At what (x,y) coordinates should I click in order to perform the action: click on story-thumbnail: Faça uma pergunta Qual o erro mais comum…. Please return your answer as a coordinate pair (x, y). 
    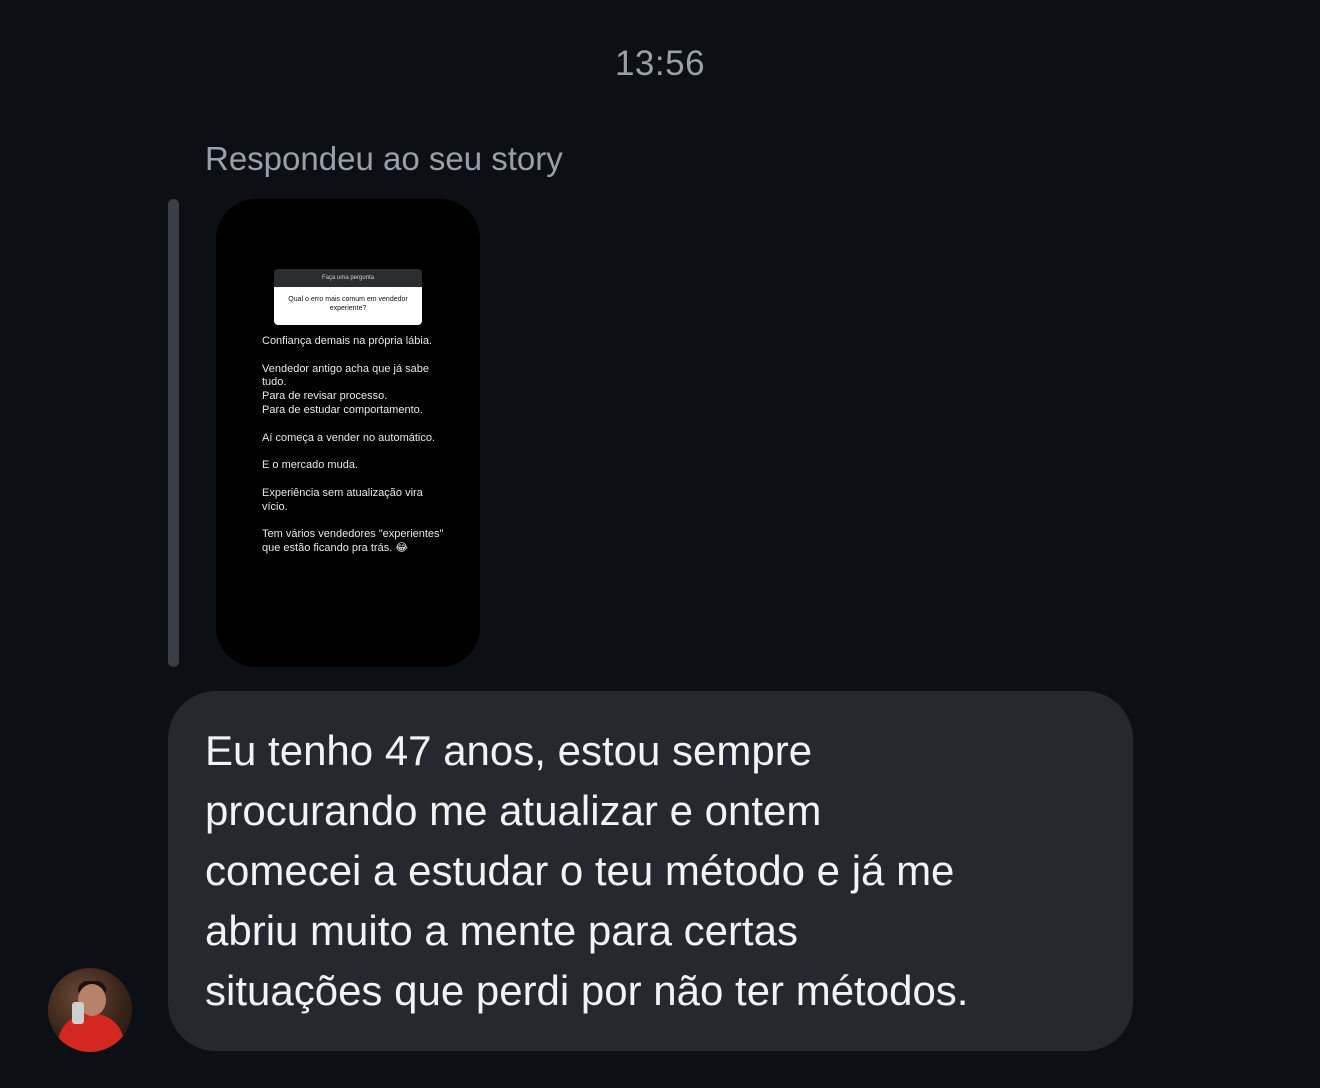
    Looking at the image, I should click on (348, 433).